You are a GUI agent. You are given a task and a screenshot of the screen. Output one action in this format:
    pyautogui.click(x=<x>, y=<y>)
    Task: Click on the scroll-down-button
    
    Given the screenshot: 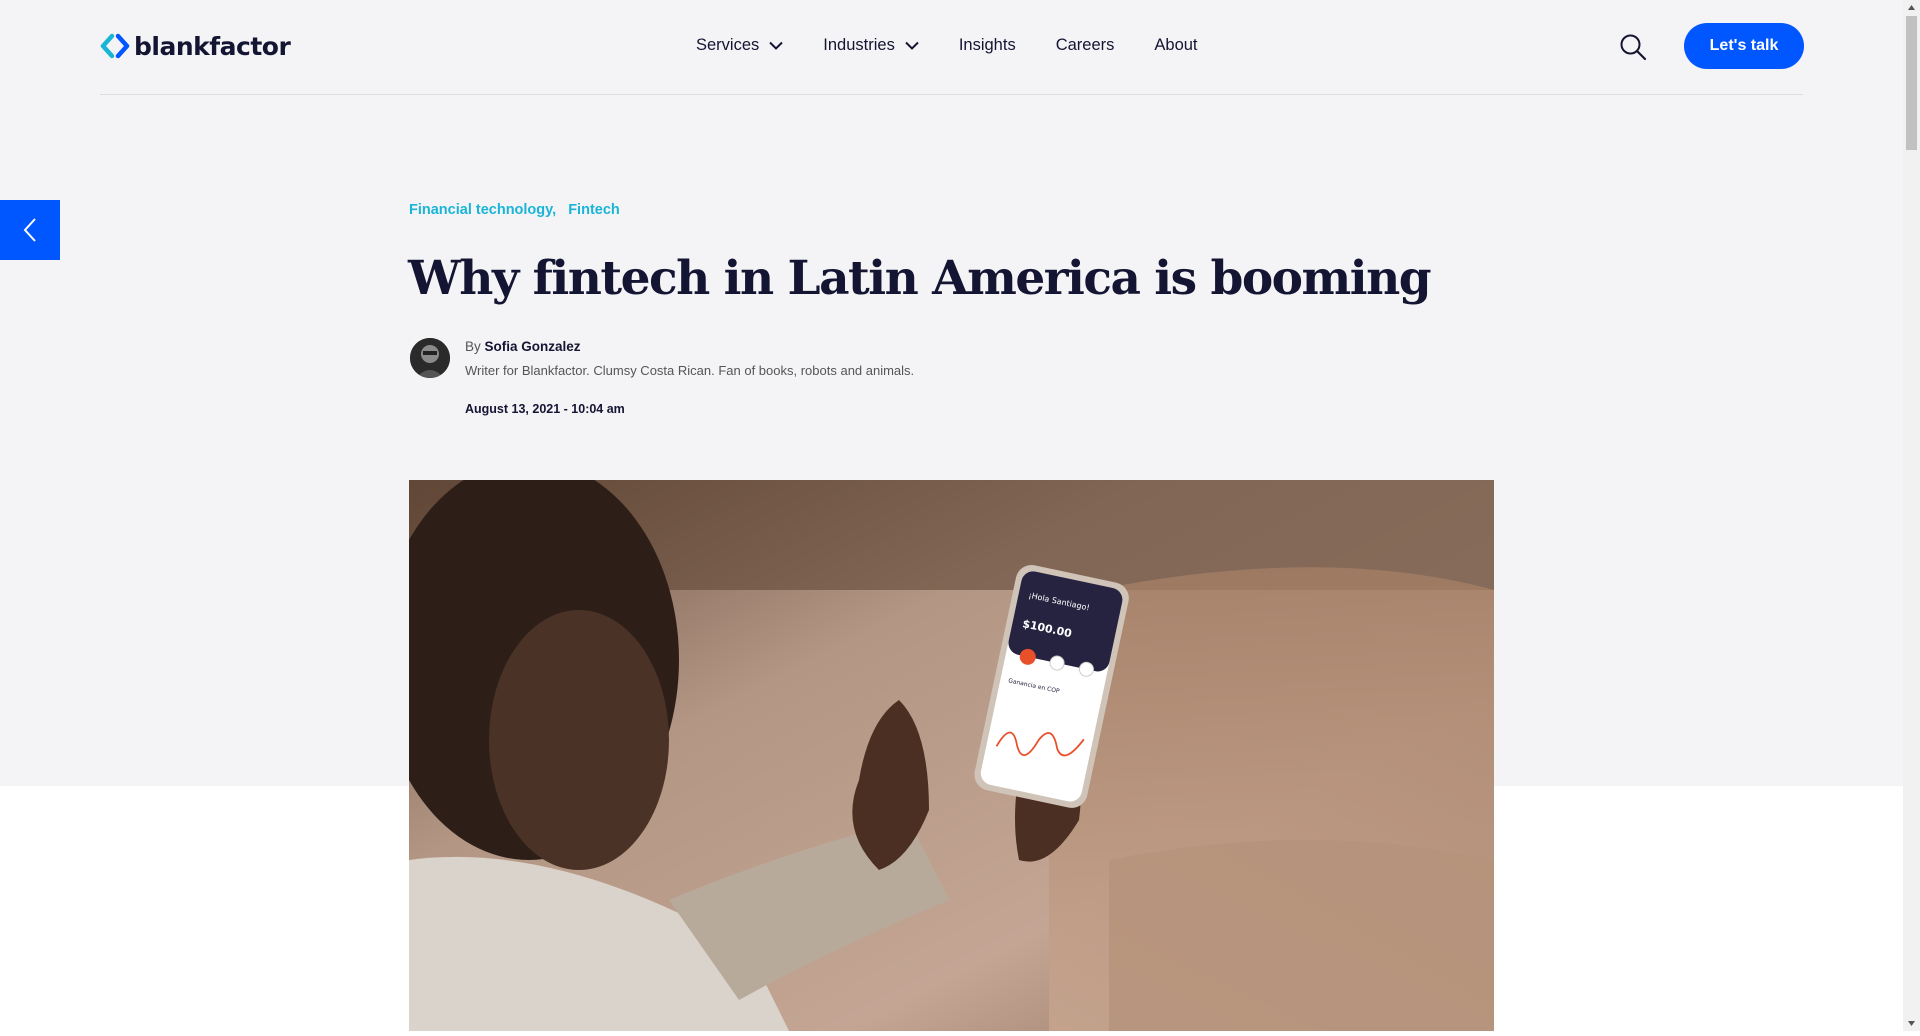 What is the action you would take?
    pyautogui.click(x=1911, y=1023)
    